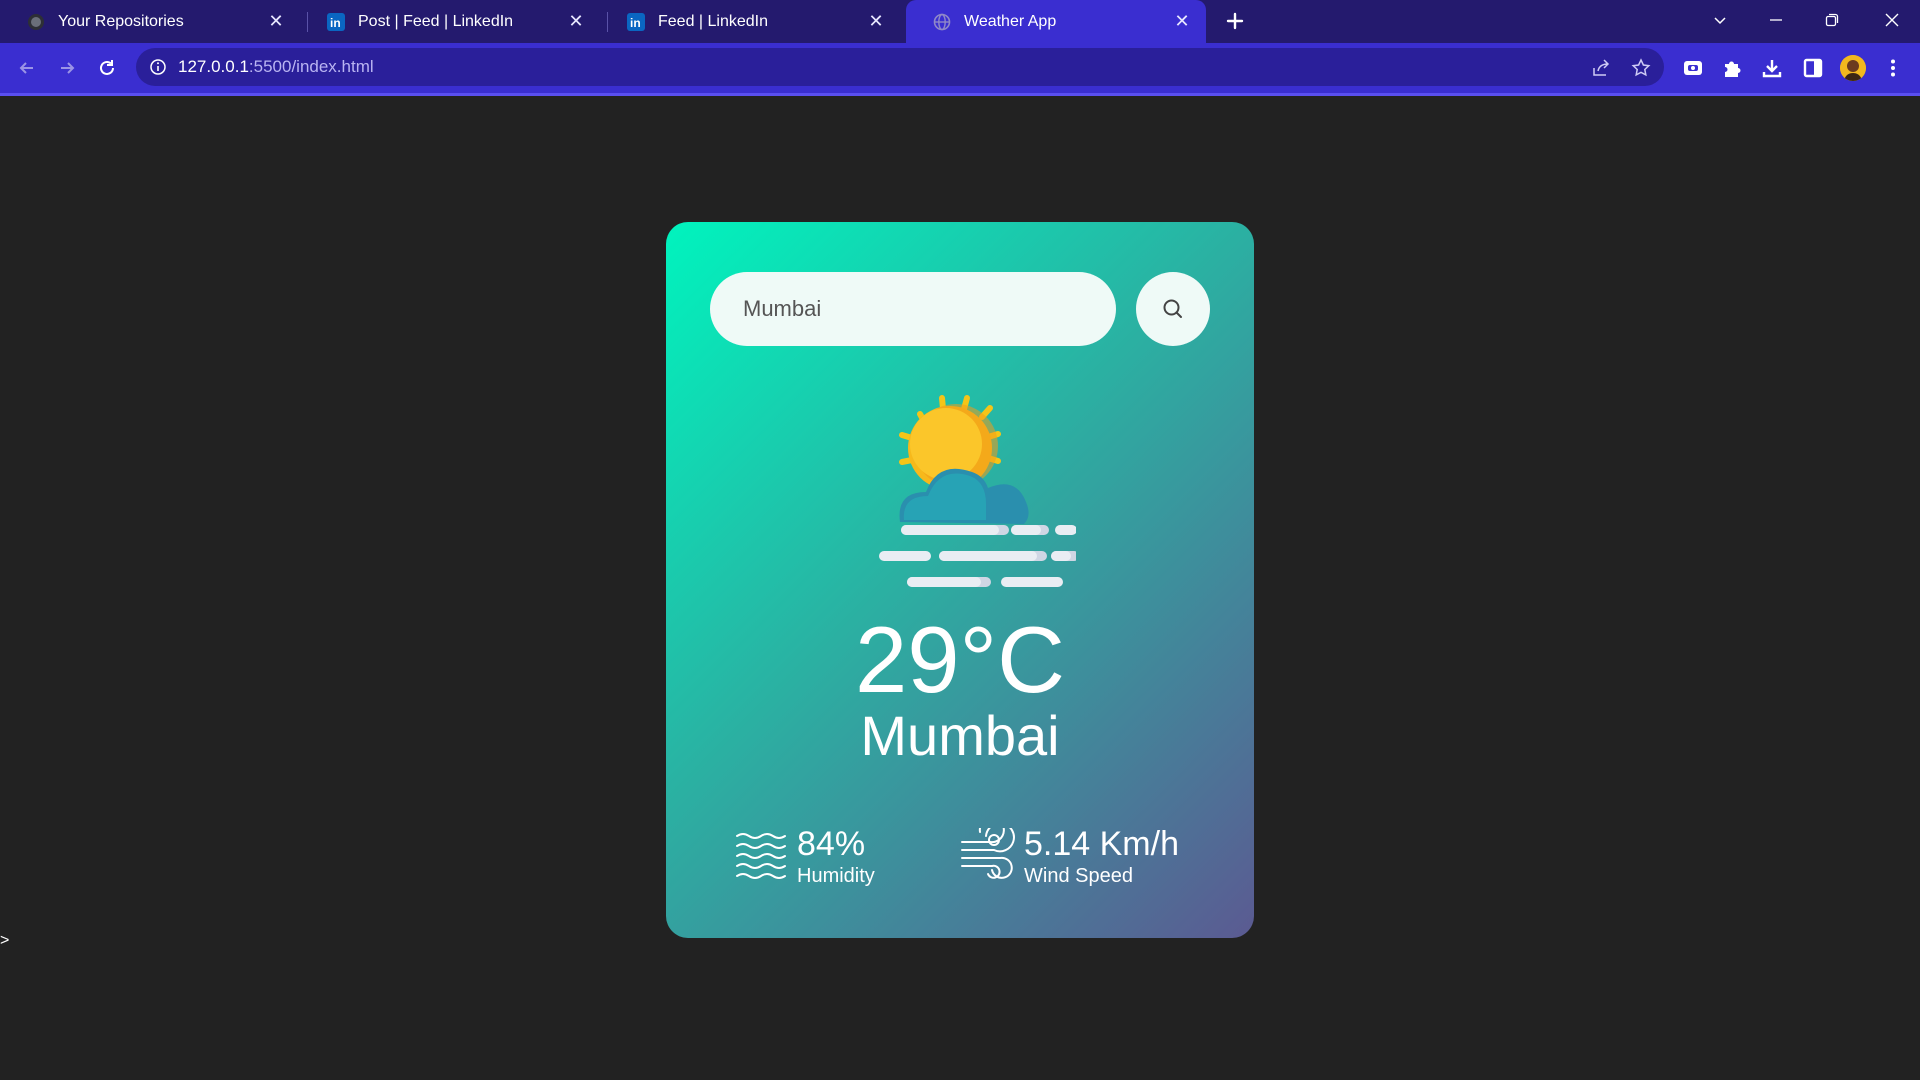 The image size is (1920, 1080). I want to click on humidity-text: 84% Humidity, so click(836, 857).